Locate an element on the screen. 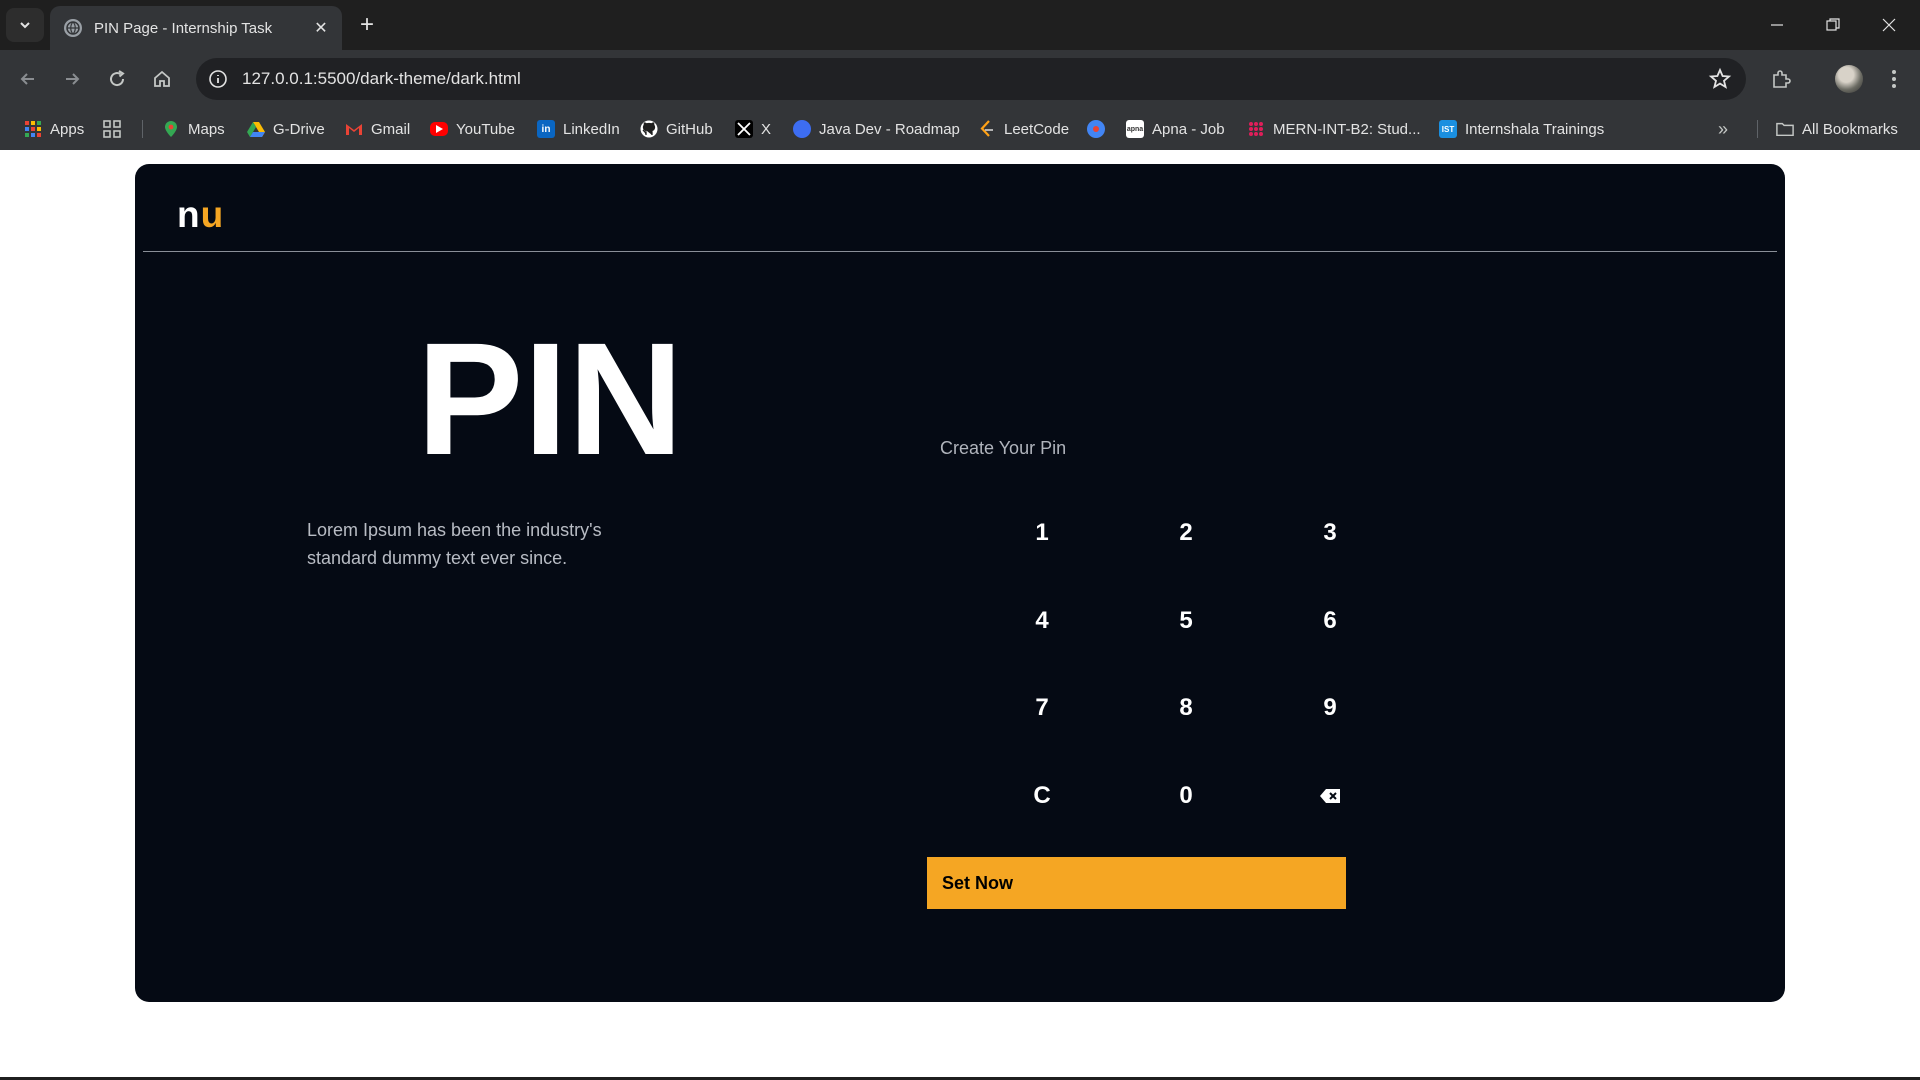 Image resolution: width=1920 pixels, height=1080 pixels. google-dev-icon is located at coordinates (1096, 129).